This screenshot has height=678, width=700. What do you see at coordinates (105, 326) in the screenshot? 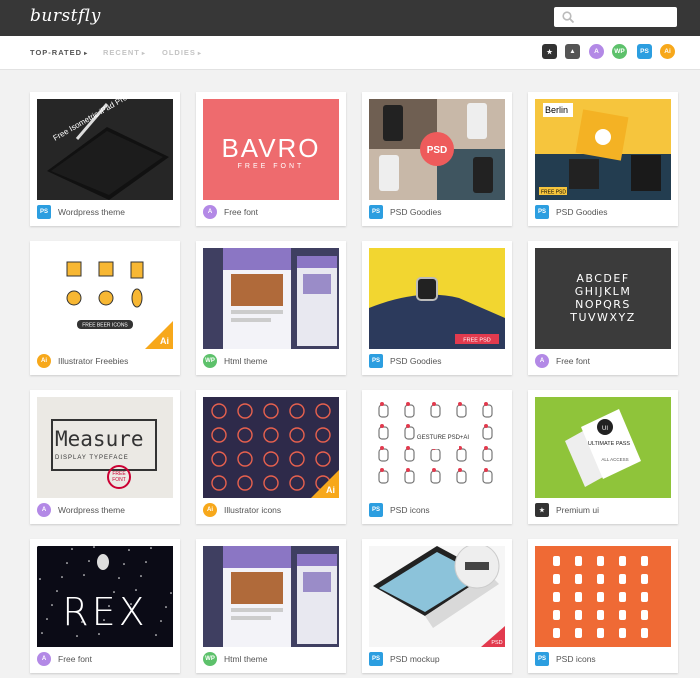
I see `thumb-text: FREE BEER ICONS` at bounding box center [105, 326].